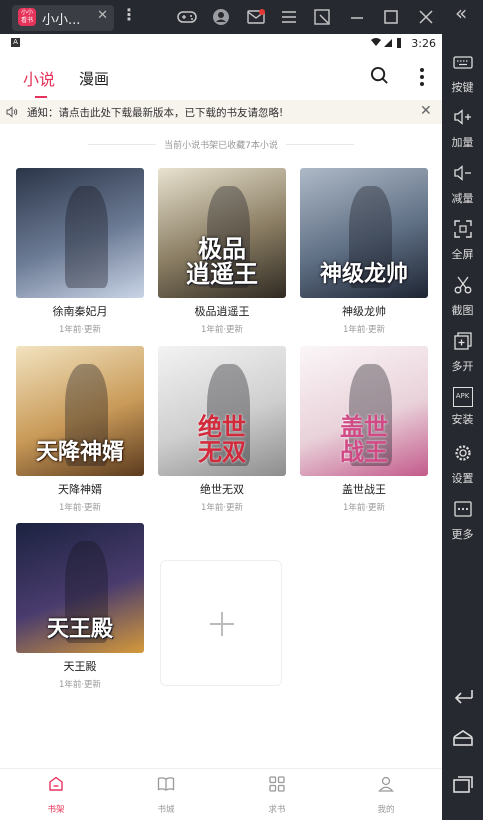 Image resolution: width=483 pixels, height=820 pixels. Describe the element at coordinates (462, 117) in the screenshot. I see `volume-up-icon` at that location.